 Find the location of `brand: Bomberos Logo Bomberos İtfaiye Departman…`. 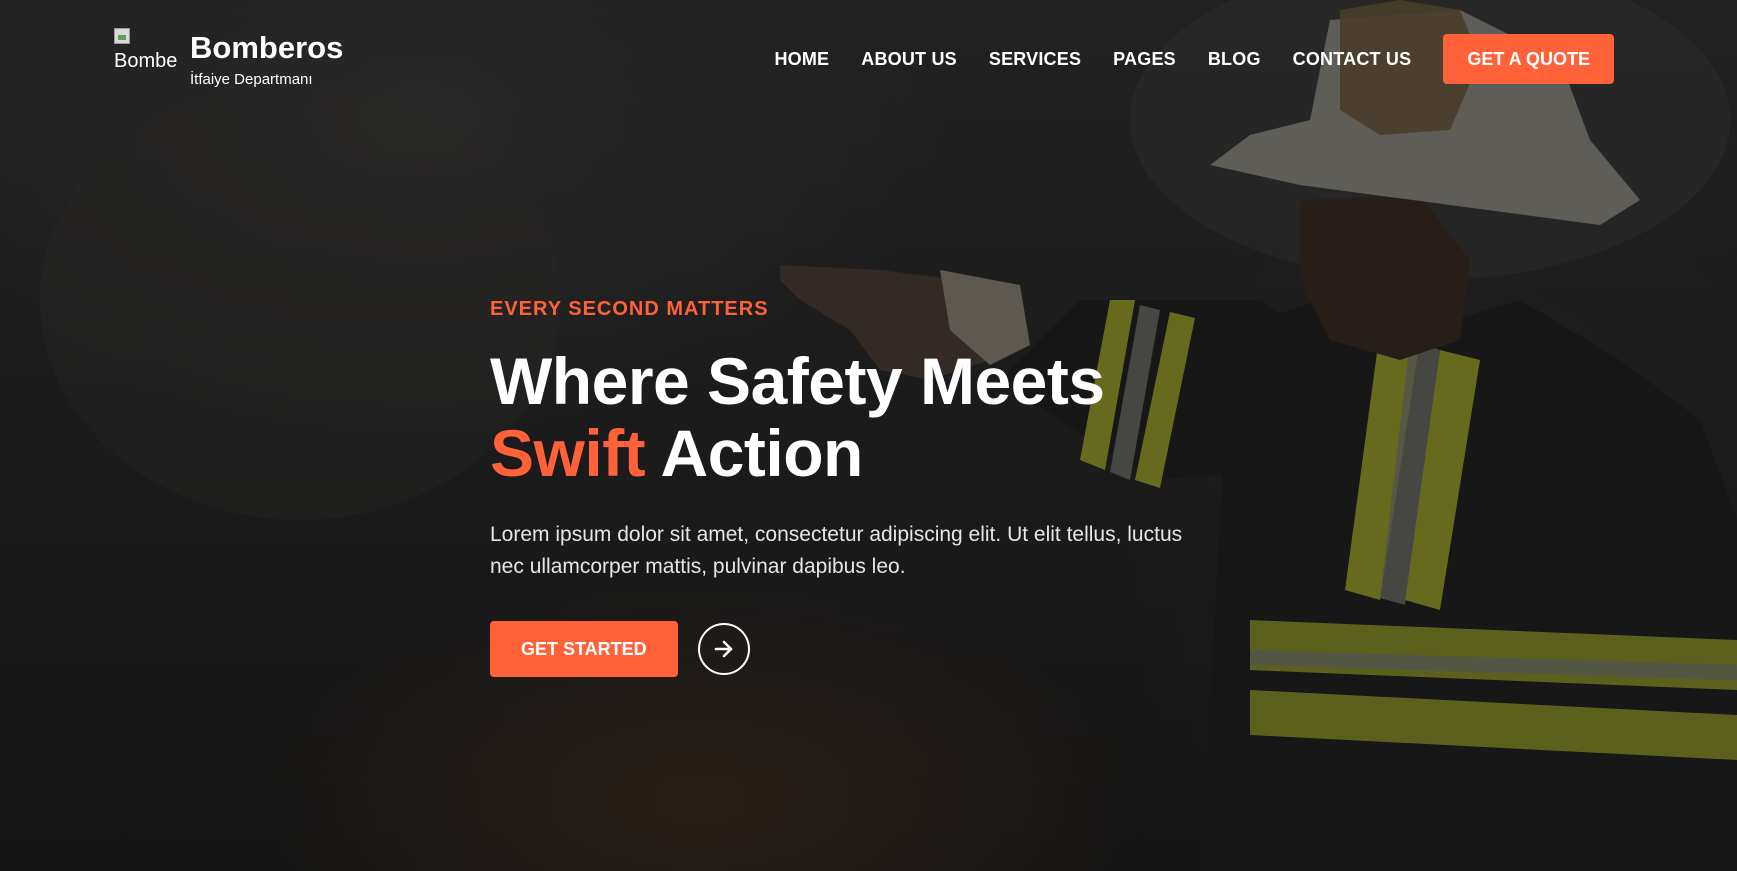

brand: Bomberos Logo Bomberos İtfaiye Departman… is located at coordinates (228, 60).